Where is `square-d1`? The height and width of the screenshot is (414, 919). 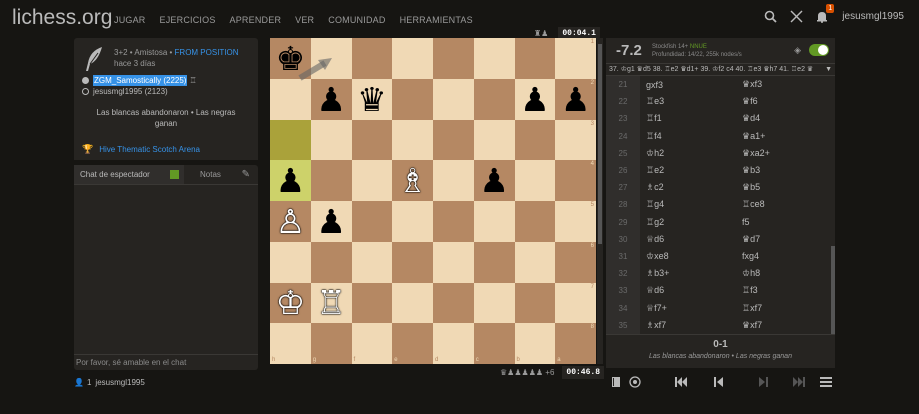
square-d1 is located at coordinates (453, 58).